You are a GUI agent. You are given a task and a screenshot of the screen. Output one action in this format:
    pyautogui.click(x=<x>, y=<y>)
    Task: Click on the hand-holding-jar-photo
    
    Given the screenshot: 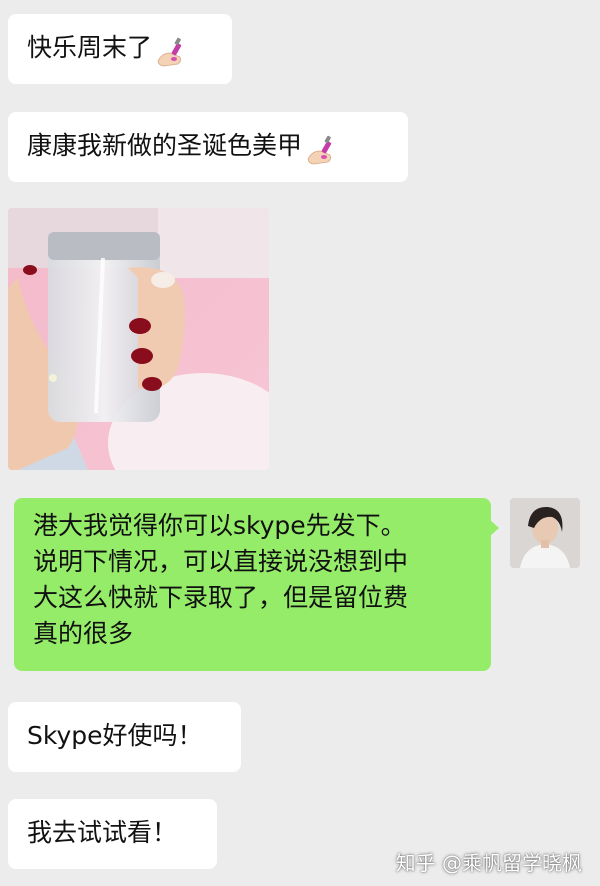 What is the action you would take?
    pyautogui.click(x=138, y=339)
    